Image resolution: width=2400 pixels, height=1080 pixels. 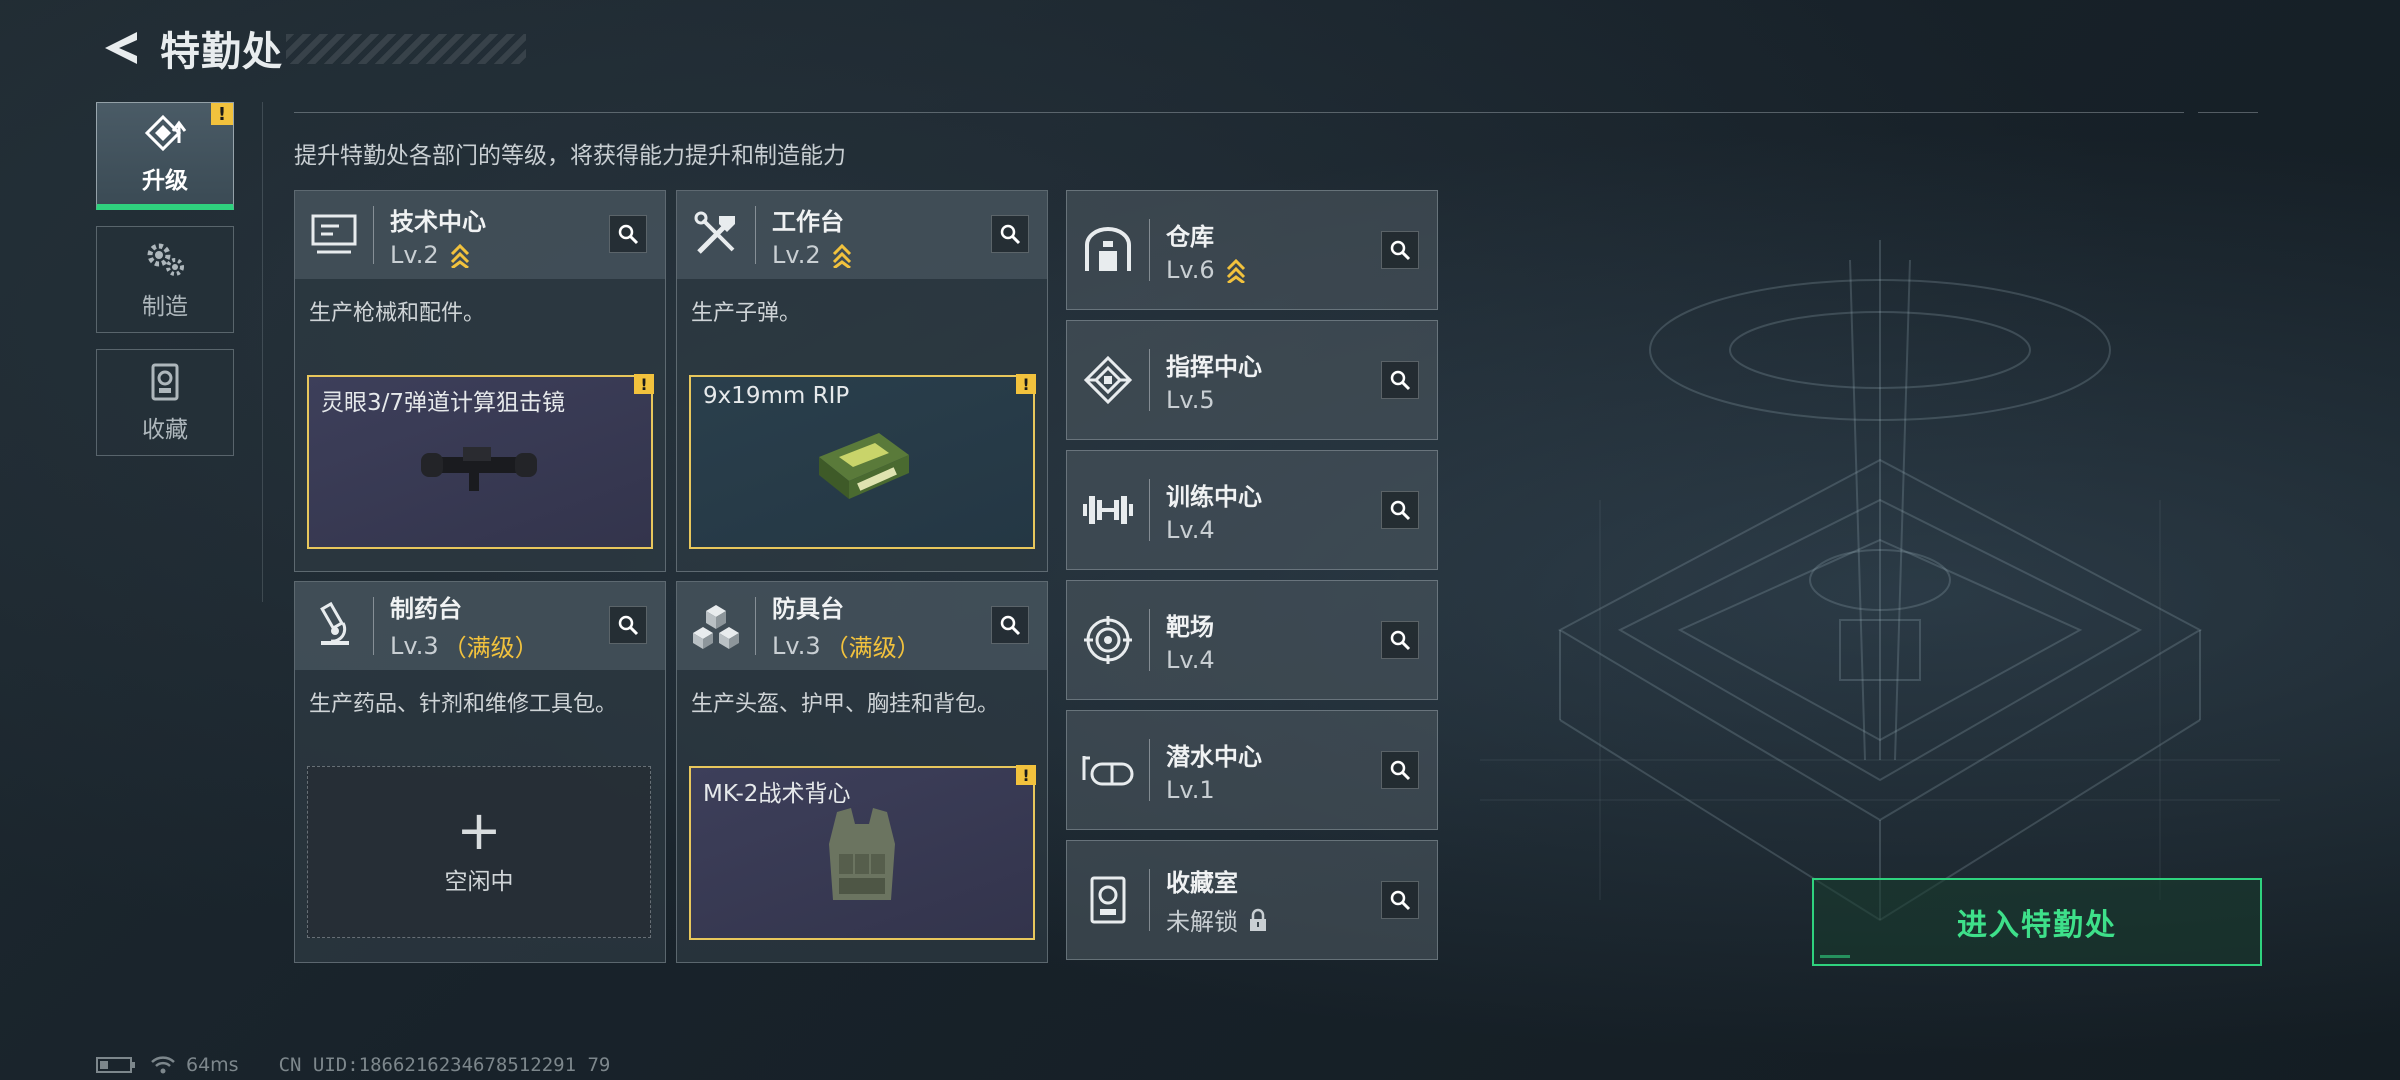 I want to click on max-level-note: （满级）, so click(x=490, y=648).